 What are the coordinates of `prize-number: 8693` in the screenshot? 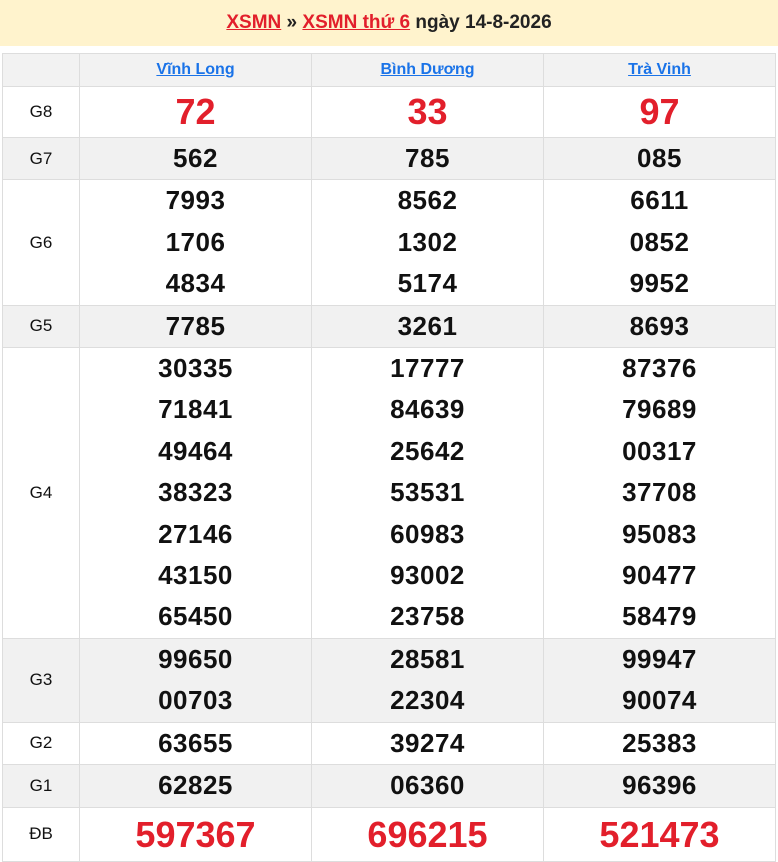 It's located at (659, 325).